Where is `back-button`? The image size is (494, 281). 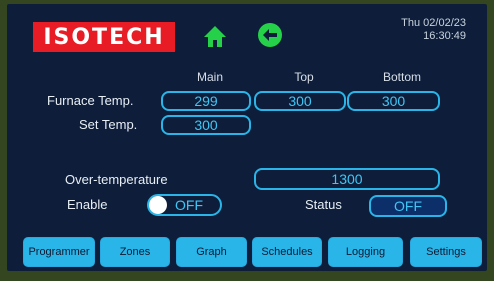
back-button is located at coordinates (270, 35).